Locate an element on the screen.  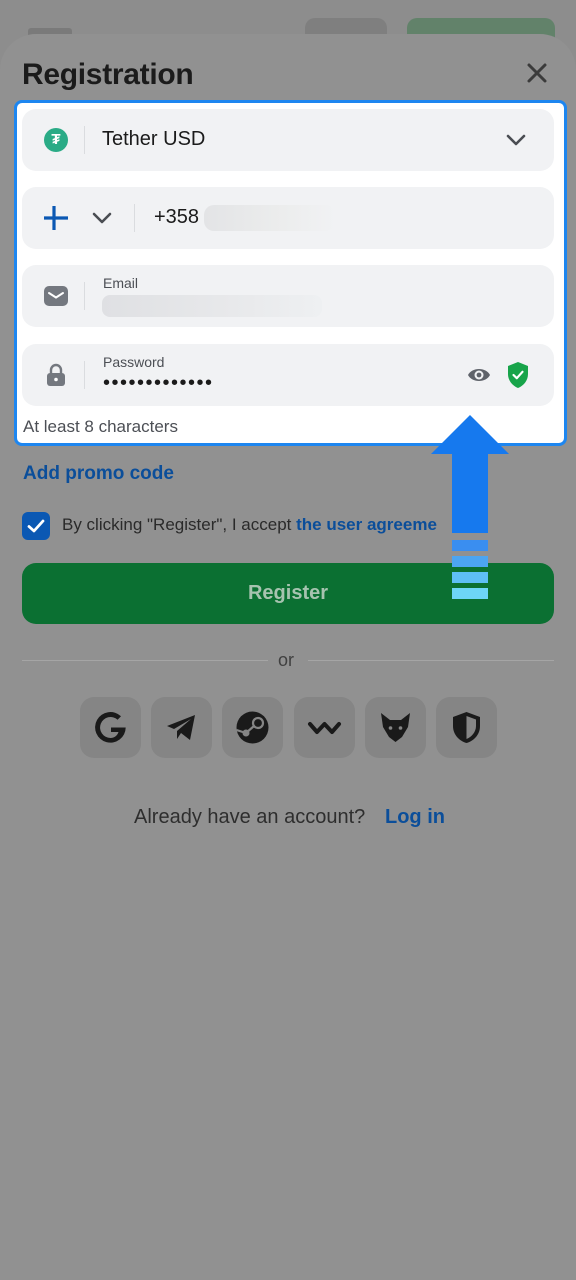
password-field: Password ••••••••••••• is located at coordinates (288, 375).